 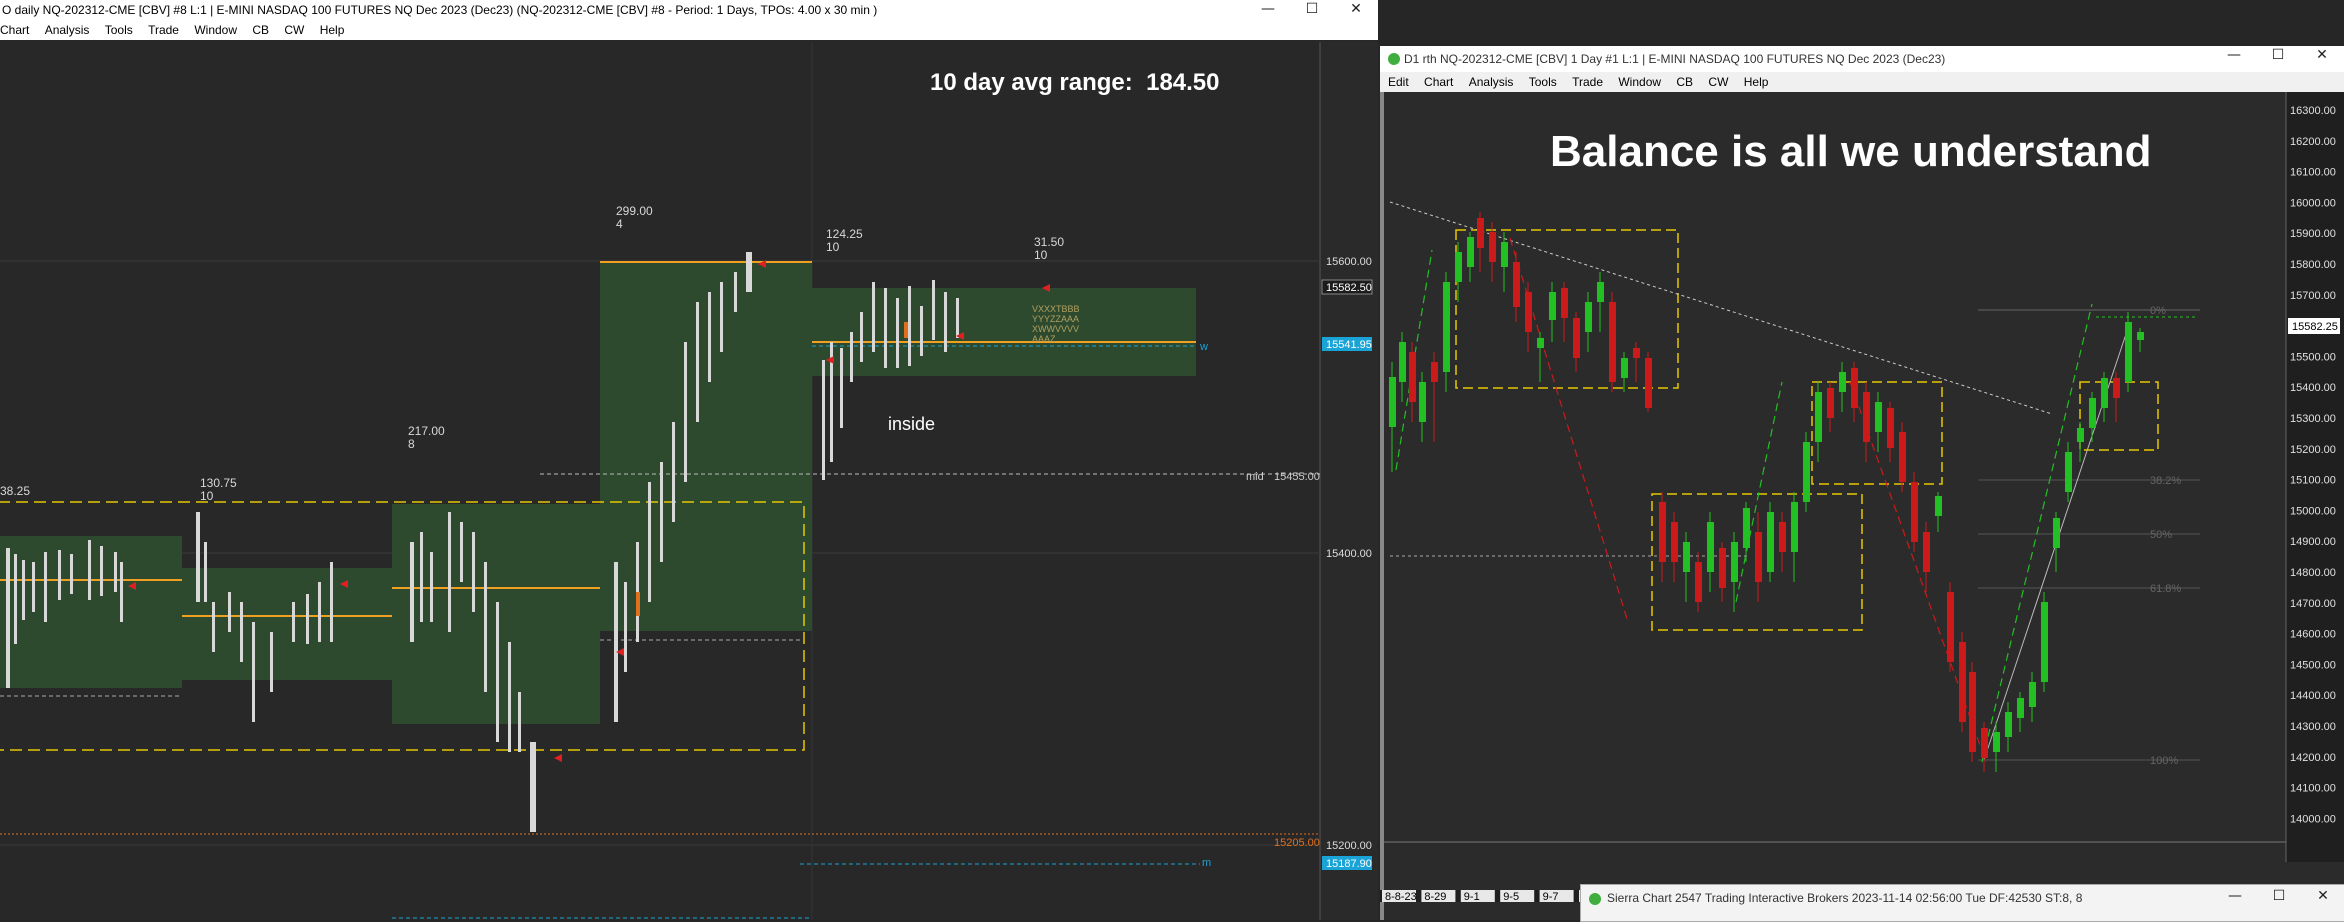 I want to click on price-axis-label: 15900.00, so click(x=2313, y=234).